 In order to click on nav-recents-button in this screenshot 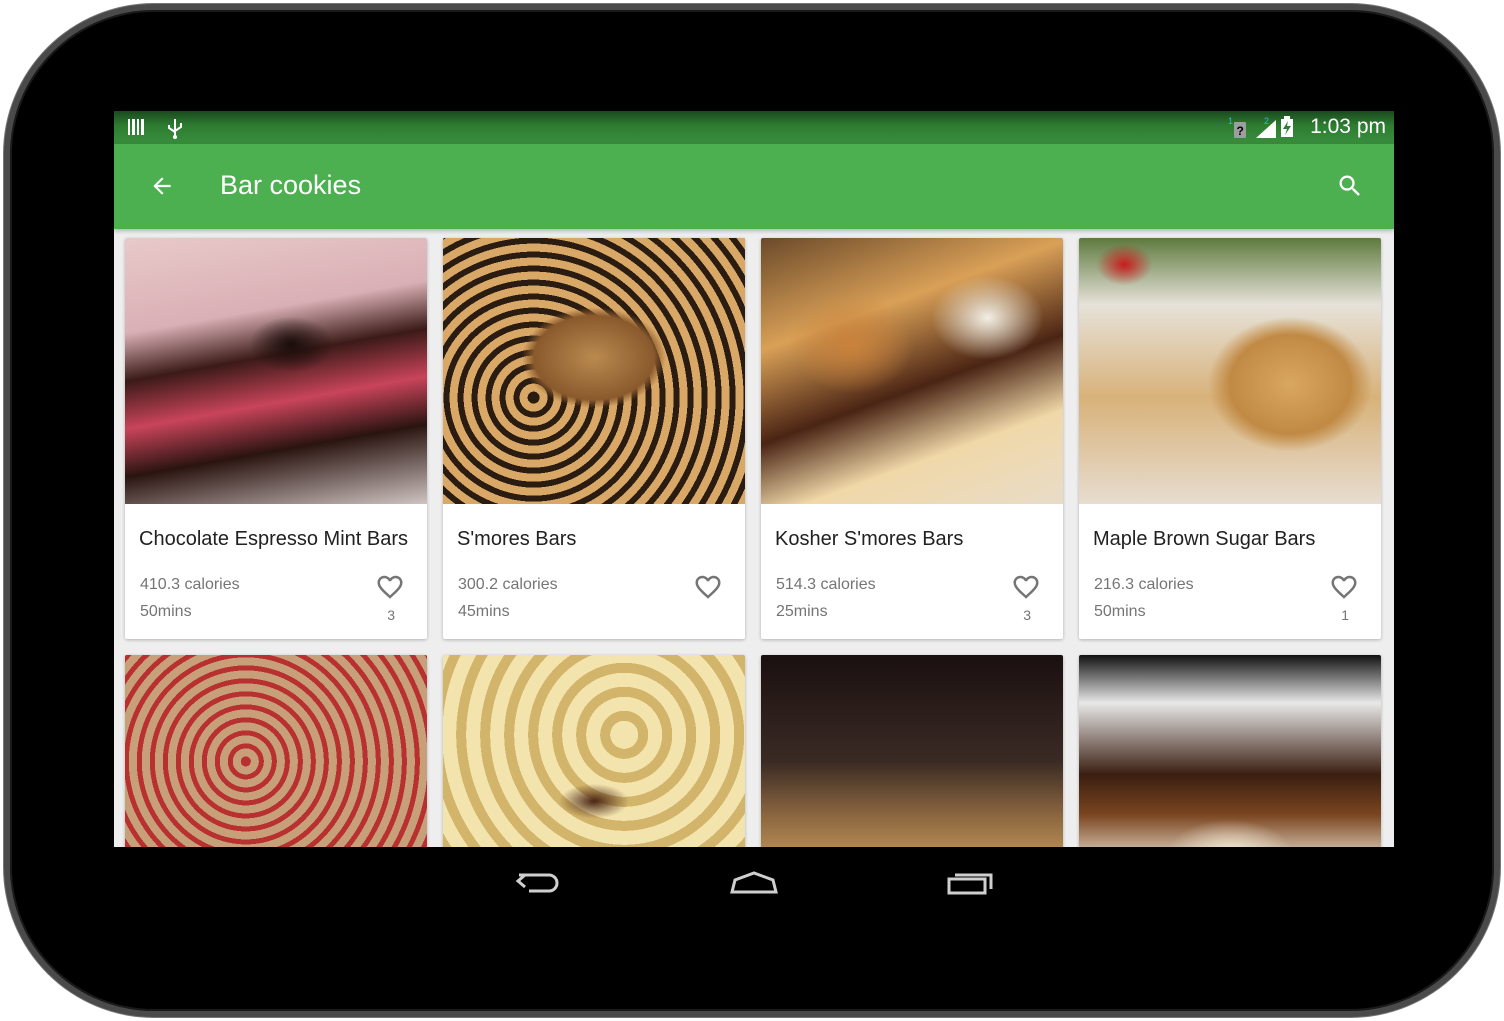, I will do `click(970, 883)`.